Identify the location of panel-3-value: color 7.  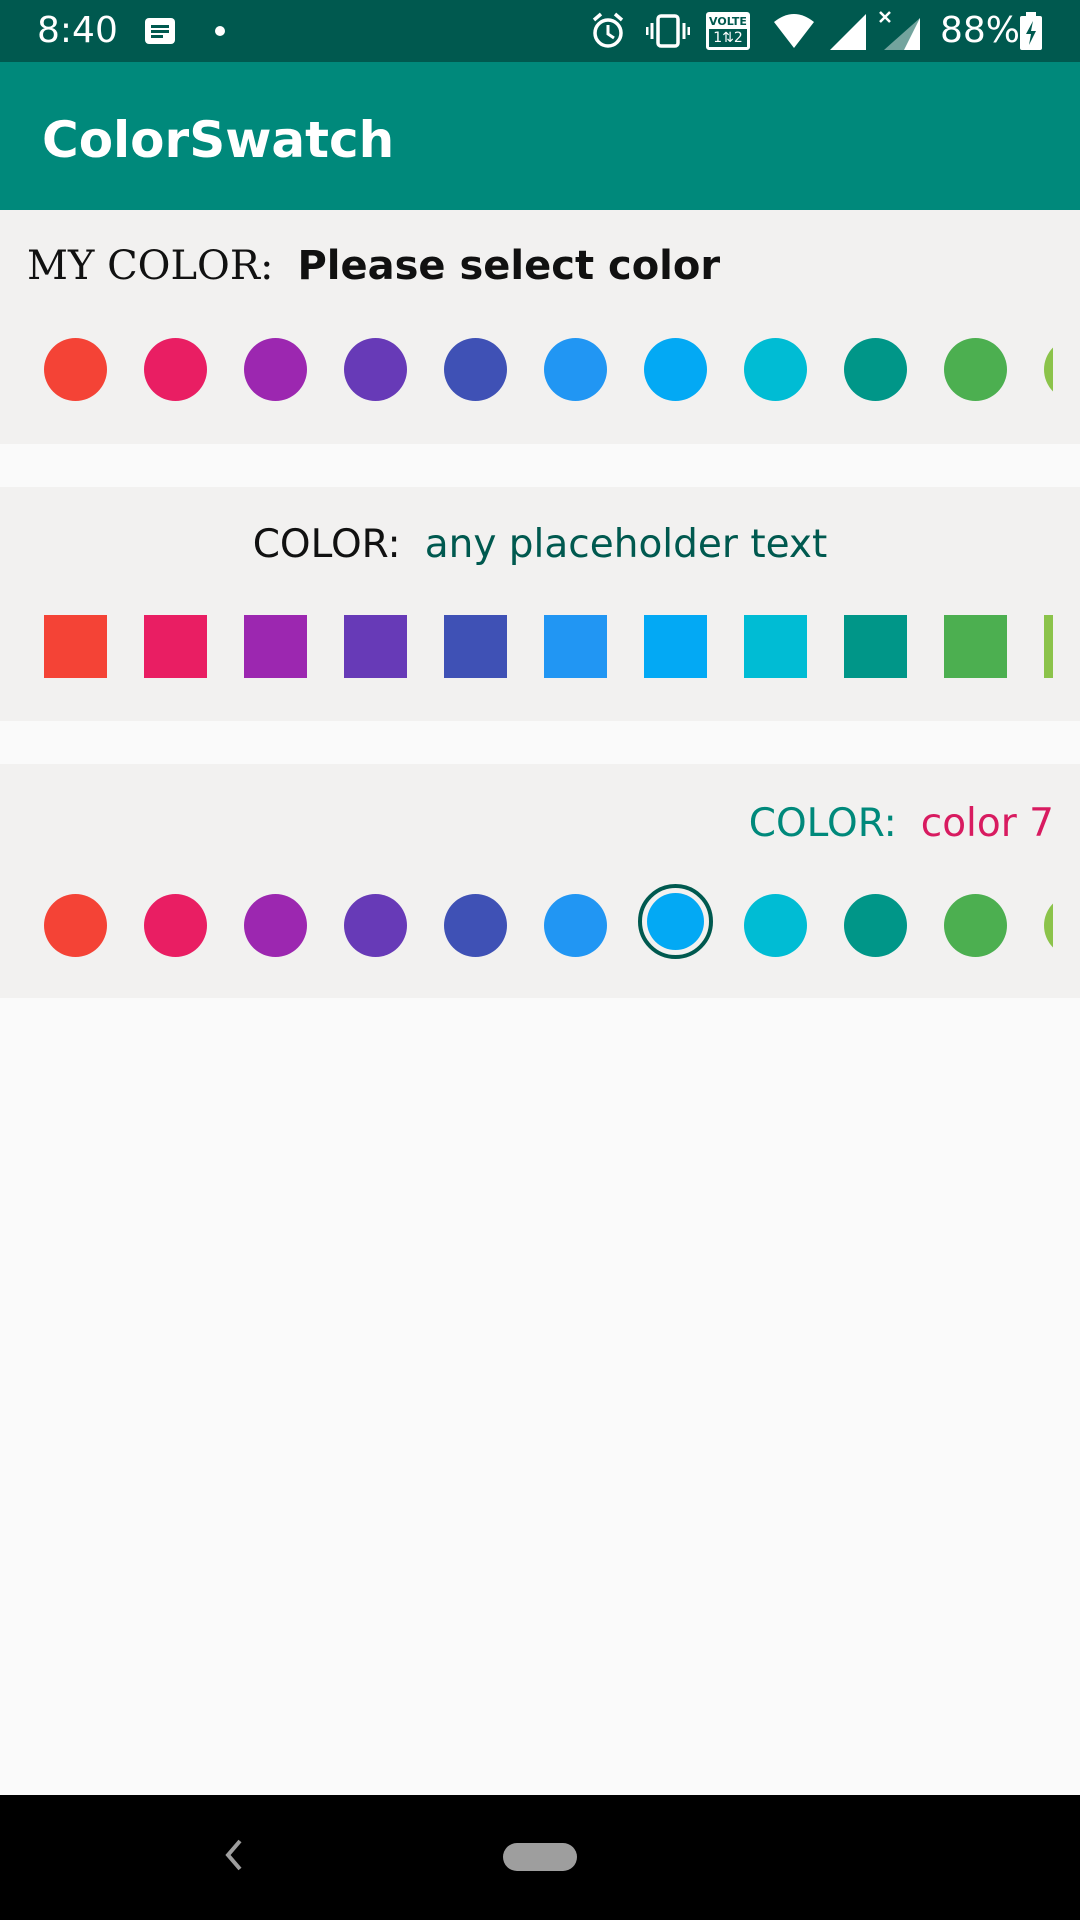
(987, 823).